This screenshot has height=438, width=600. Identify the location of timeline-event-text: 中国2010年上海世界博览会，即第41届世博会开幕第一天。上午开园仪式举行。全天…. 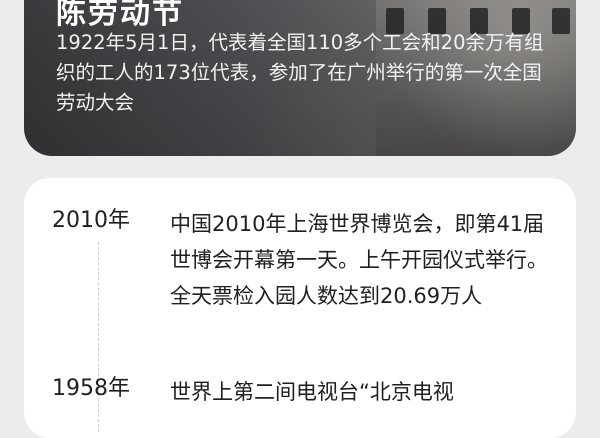
(359, 260).